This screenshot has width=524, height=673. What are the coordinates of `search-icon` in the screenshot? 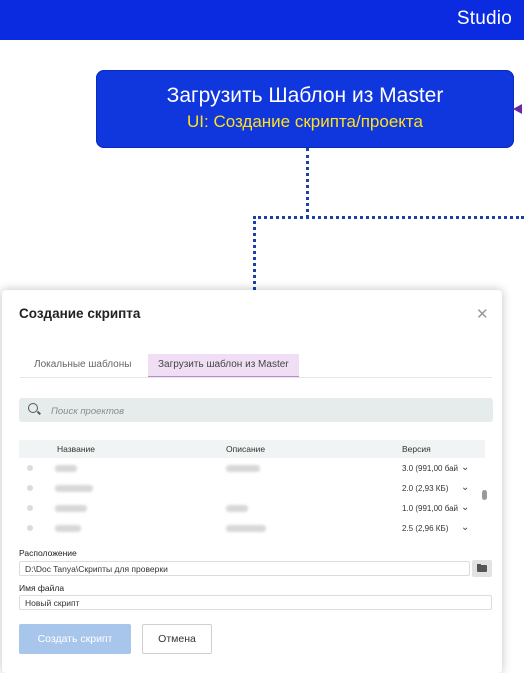 It's located at (33, 408).